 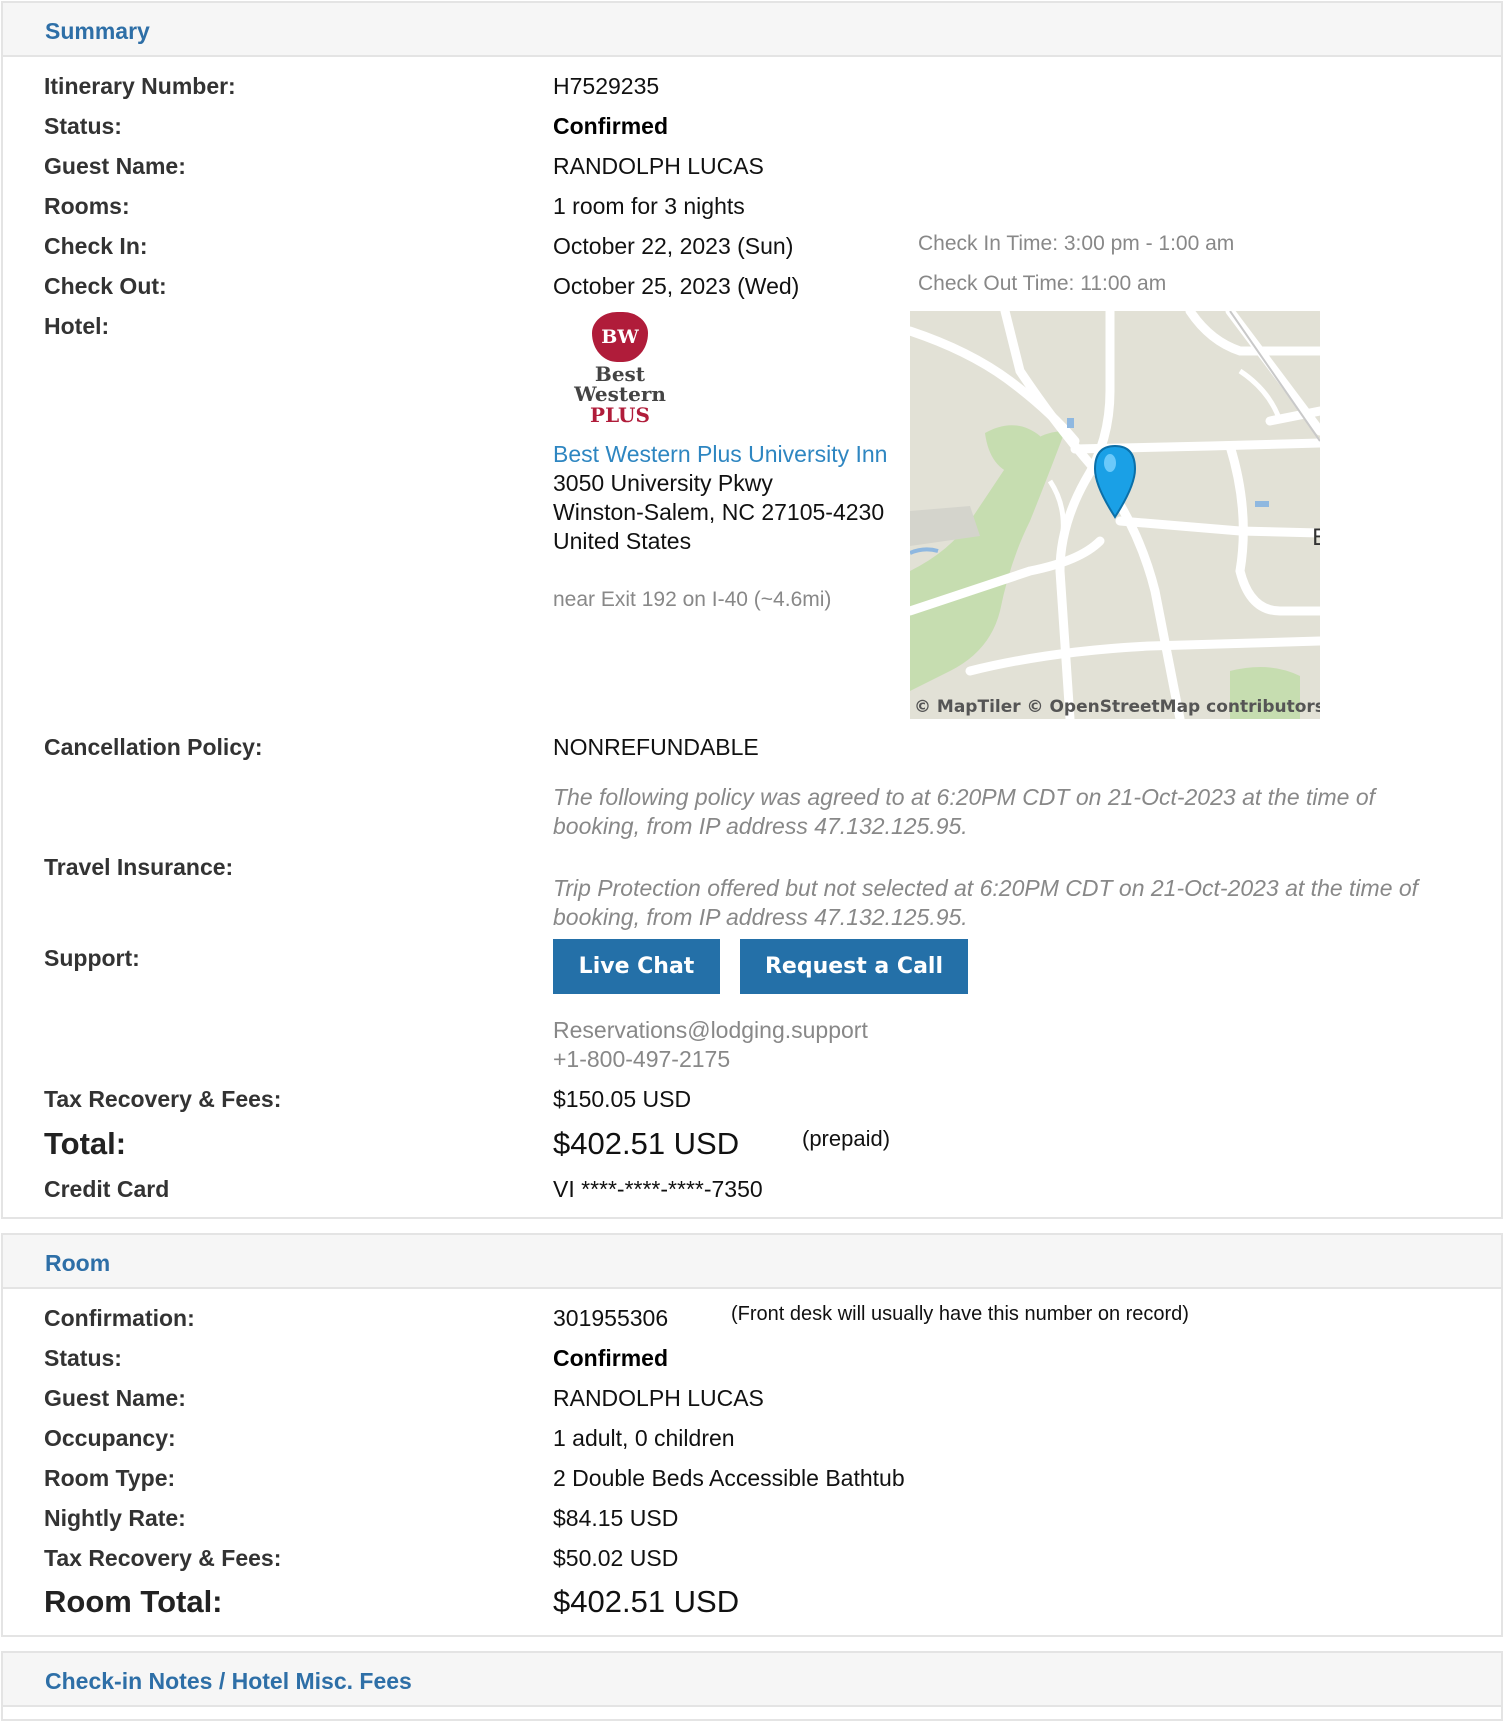 I want to click on room-tax-value: $50.02 USD, so click(x=616, y=1558).